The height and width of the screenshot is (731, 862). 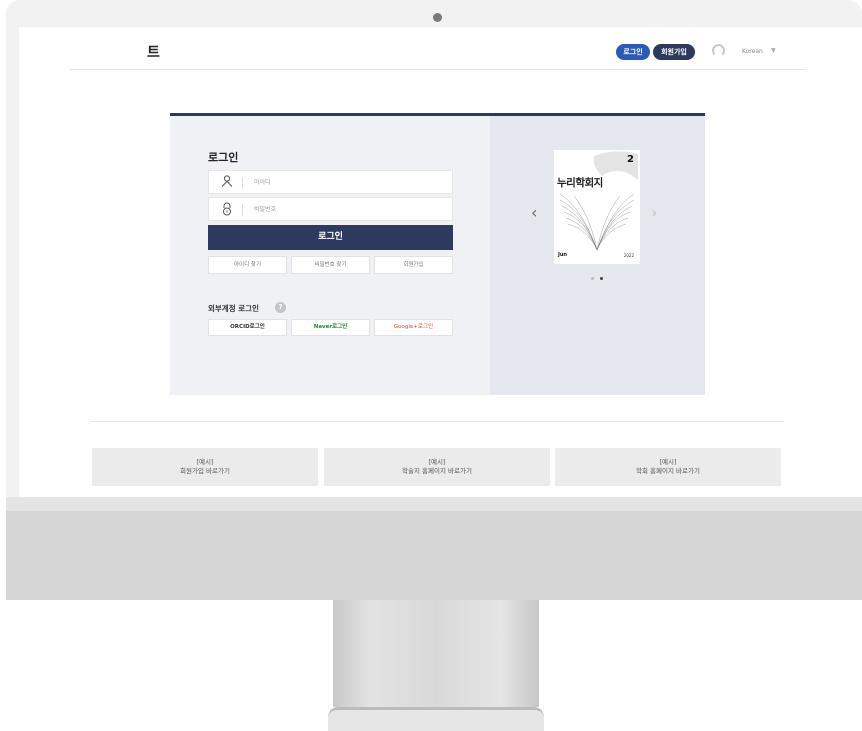 What do you see at coordinates (752, 51) in the screenshot?
I see `language-select: Korean` at bounding box center [752, 51].